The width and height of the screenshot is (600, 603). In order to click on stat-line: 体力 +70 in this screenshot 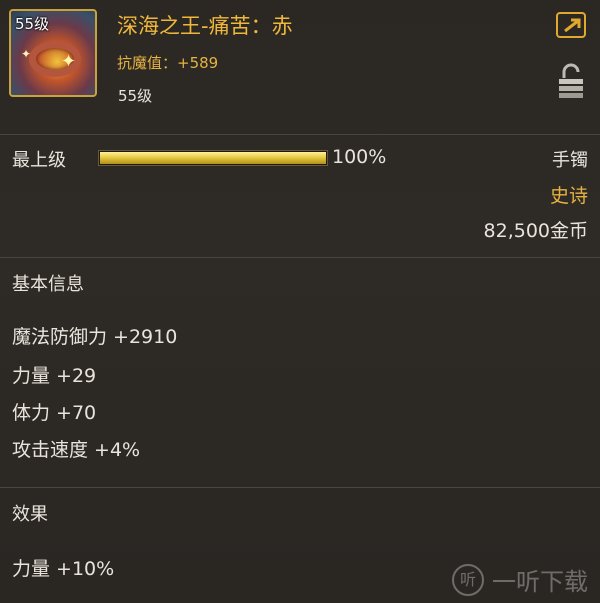, I will do `click(54, 413)`.